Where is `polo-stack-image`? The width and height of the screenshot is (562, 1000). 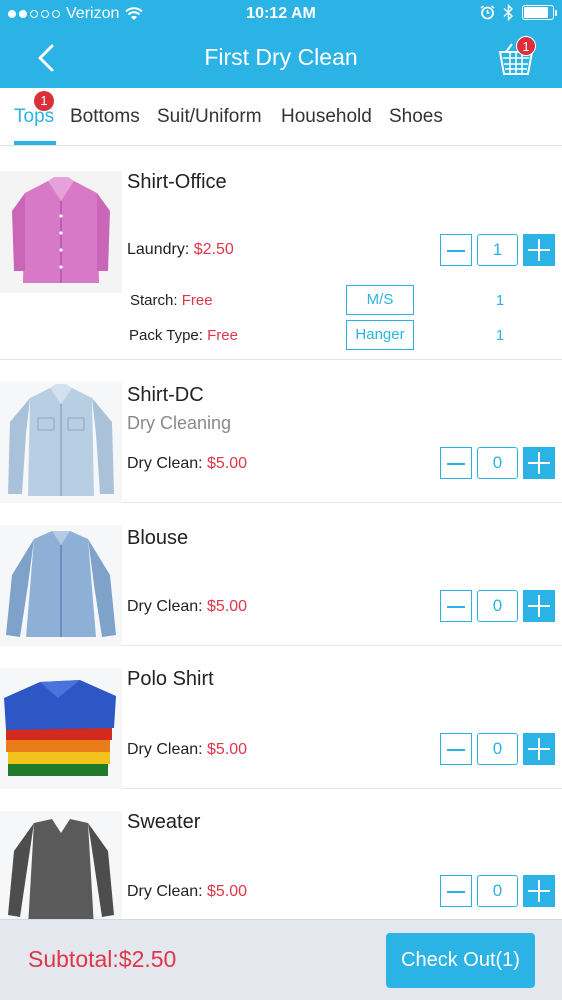 polo-stack-image is located at coordinates (61, 729).